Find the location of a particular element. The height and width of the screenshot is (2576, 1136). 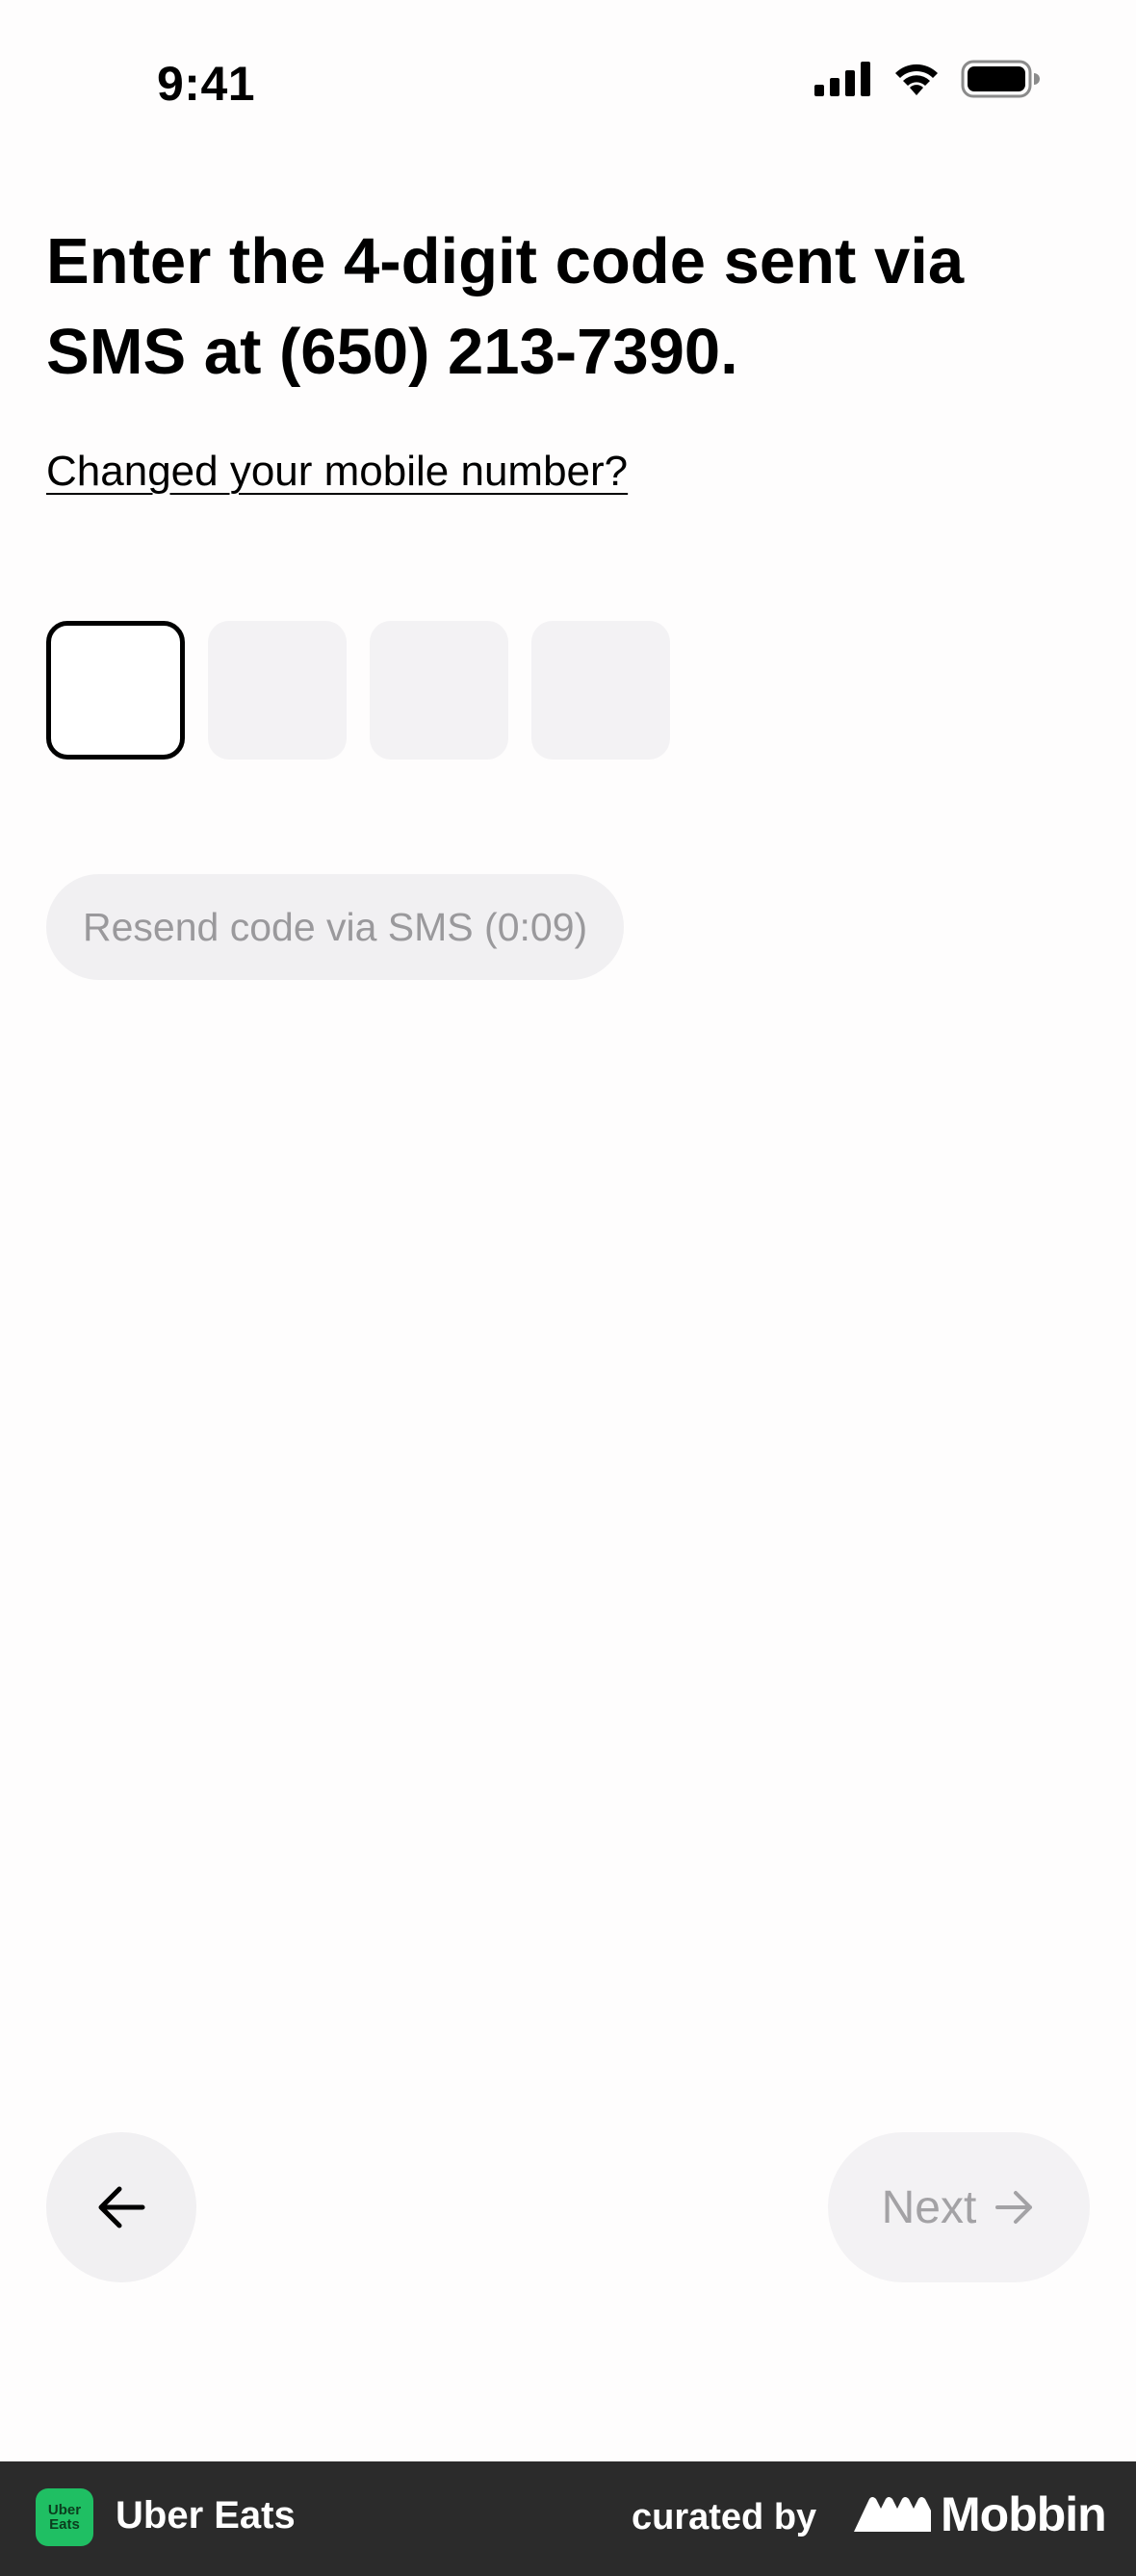

cellular-signal-icon is located at coordinates (842, 79).